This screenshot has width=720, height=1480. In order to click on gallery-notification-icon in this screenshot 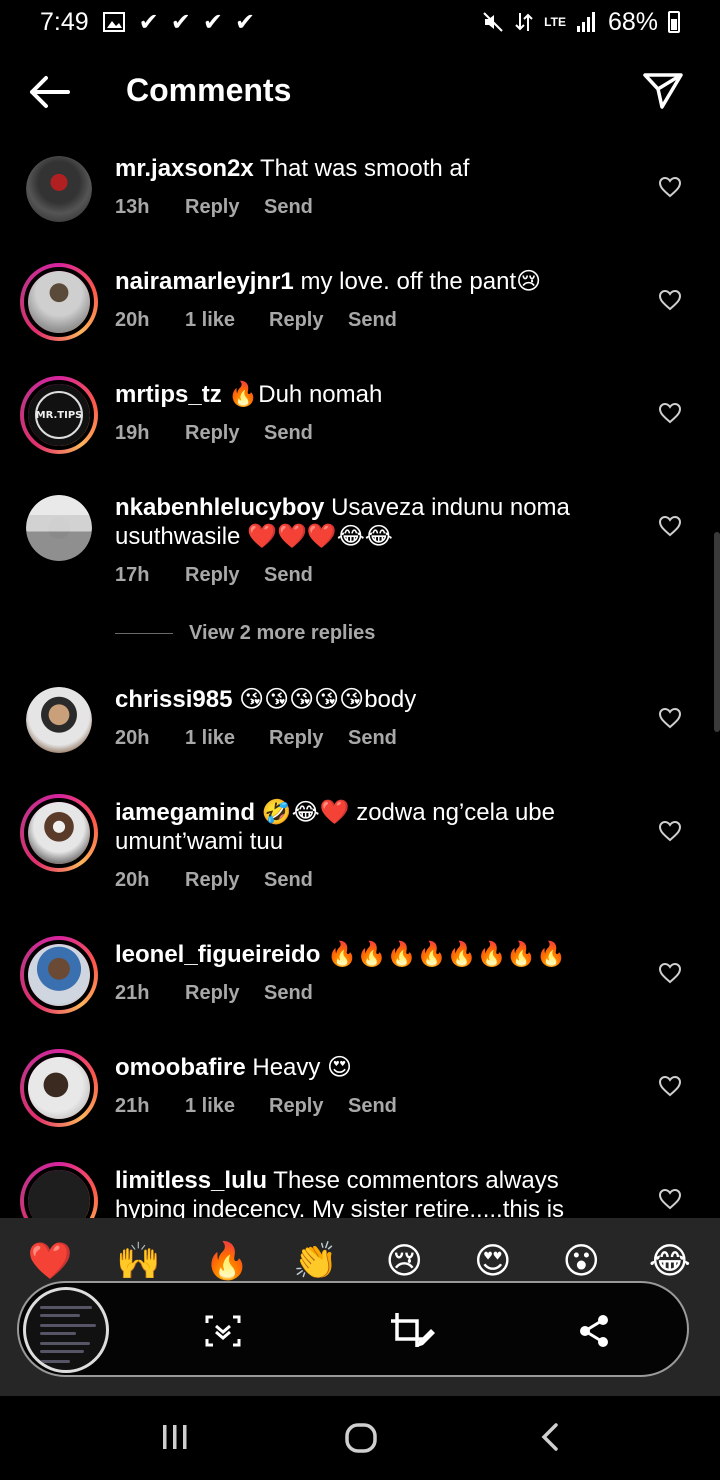, I will do `click(113, 22)`.